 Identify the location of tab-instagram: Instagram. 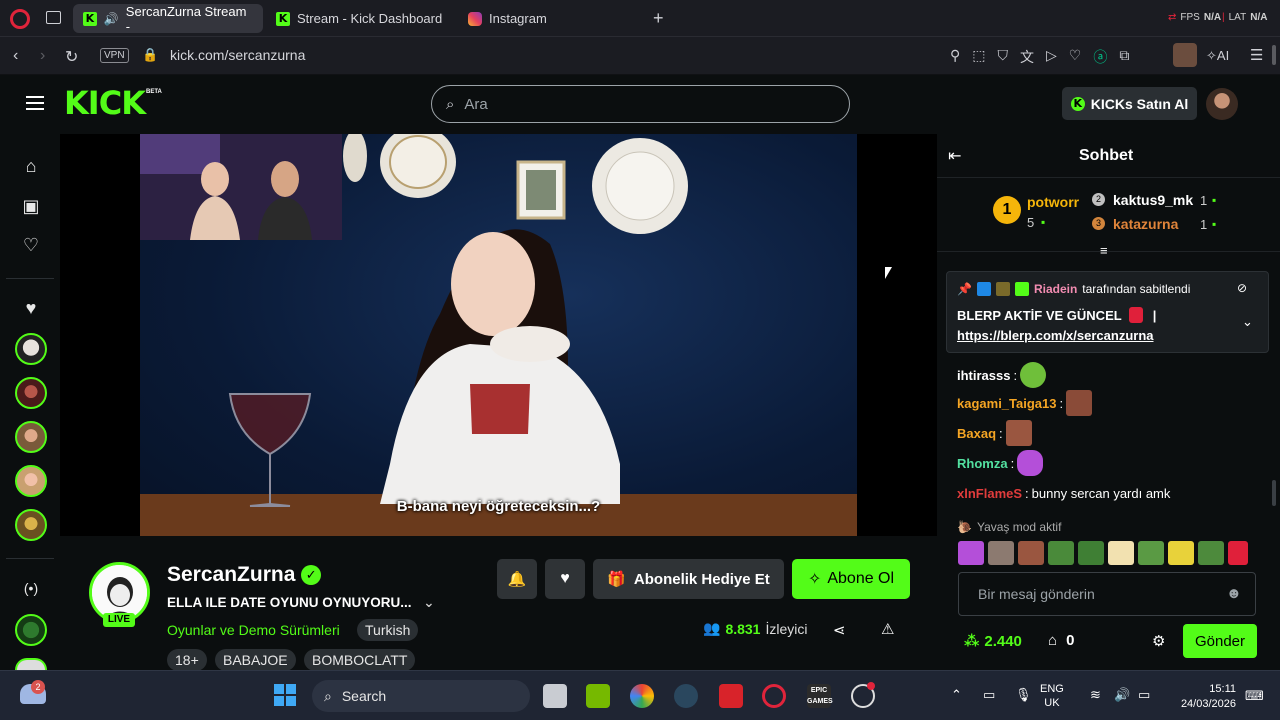
(548, 18).